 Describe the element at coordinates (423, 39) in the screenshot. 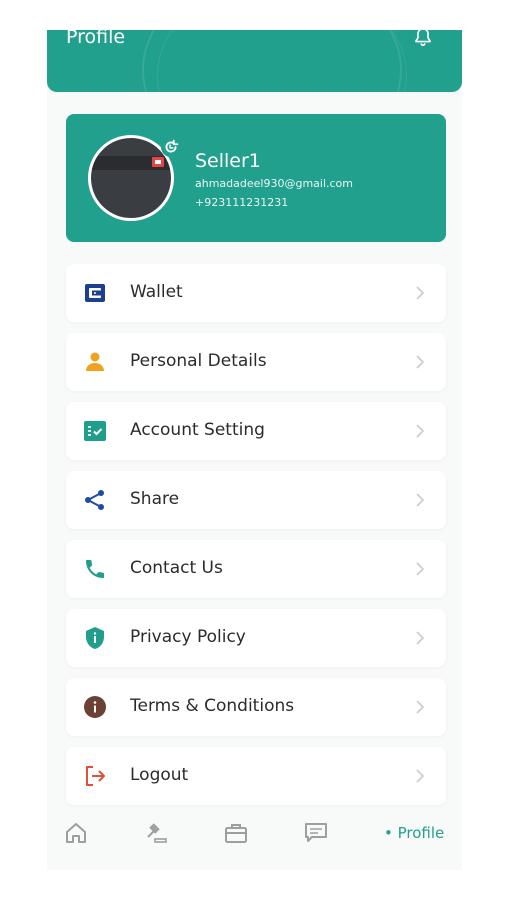

I see `bell-icon` at that location.